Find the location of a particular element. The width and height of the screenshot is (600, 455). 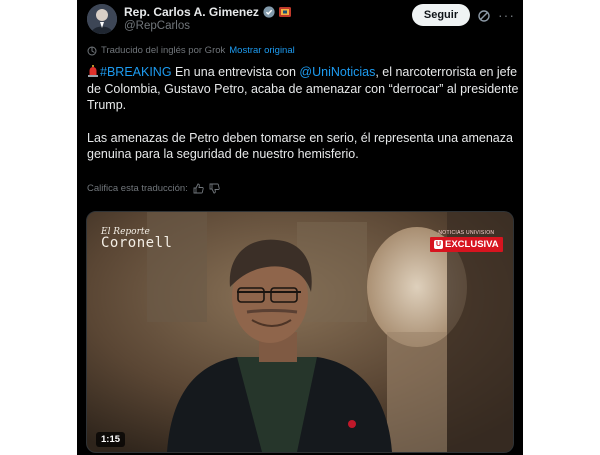

grok-icon is located at coordinates (484, 16).